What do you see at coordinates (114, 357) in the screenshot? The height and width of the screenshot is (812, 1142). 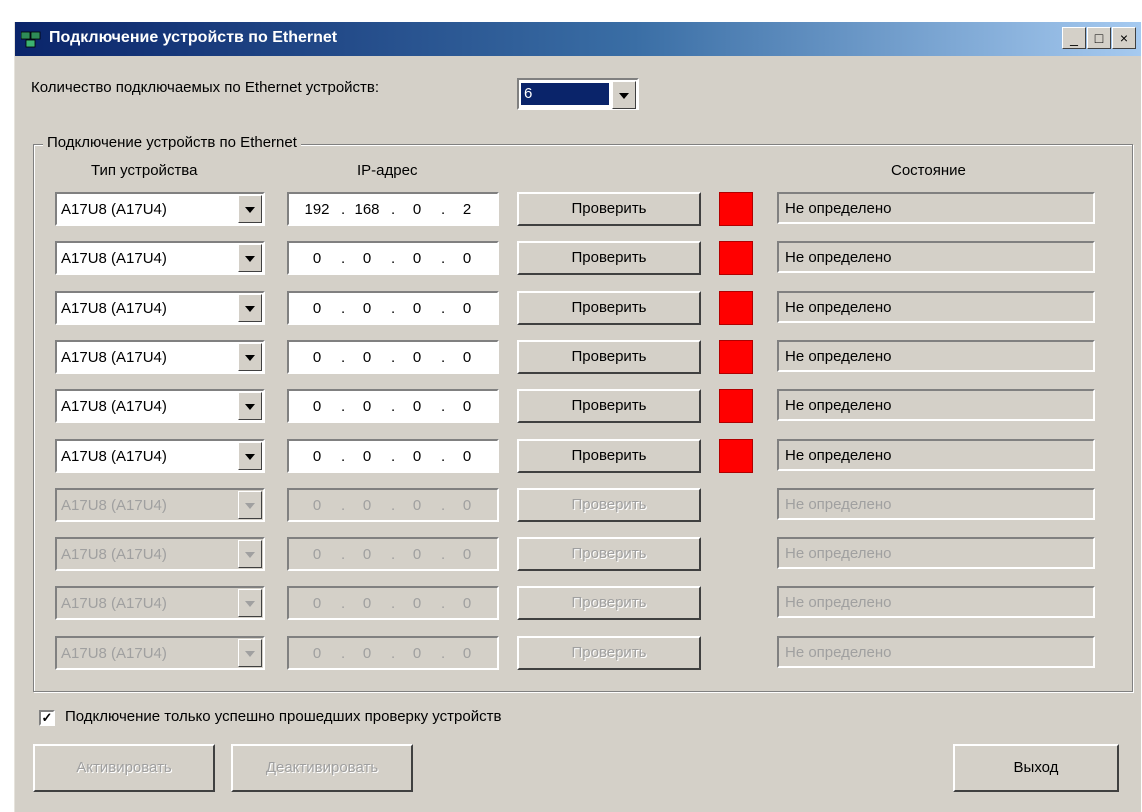 I see `device-type-value: A17U8 (A17U4)` at bounding box center [114, 357].